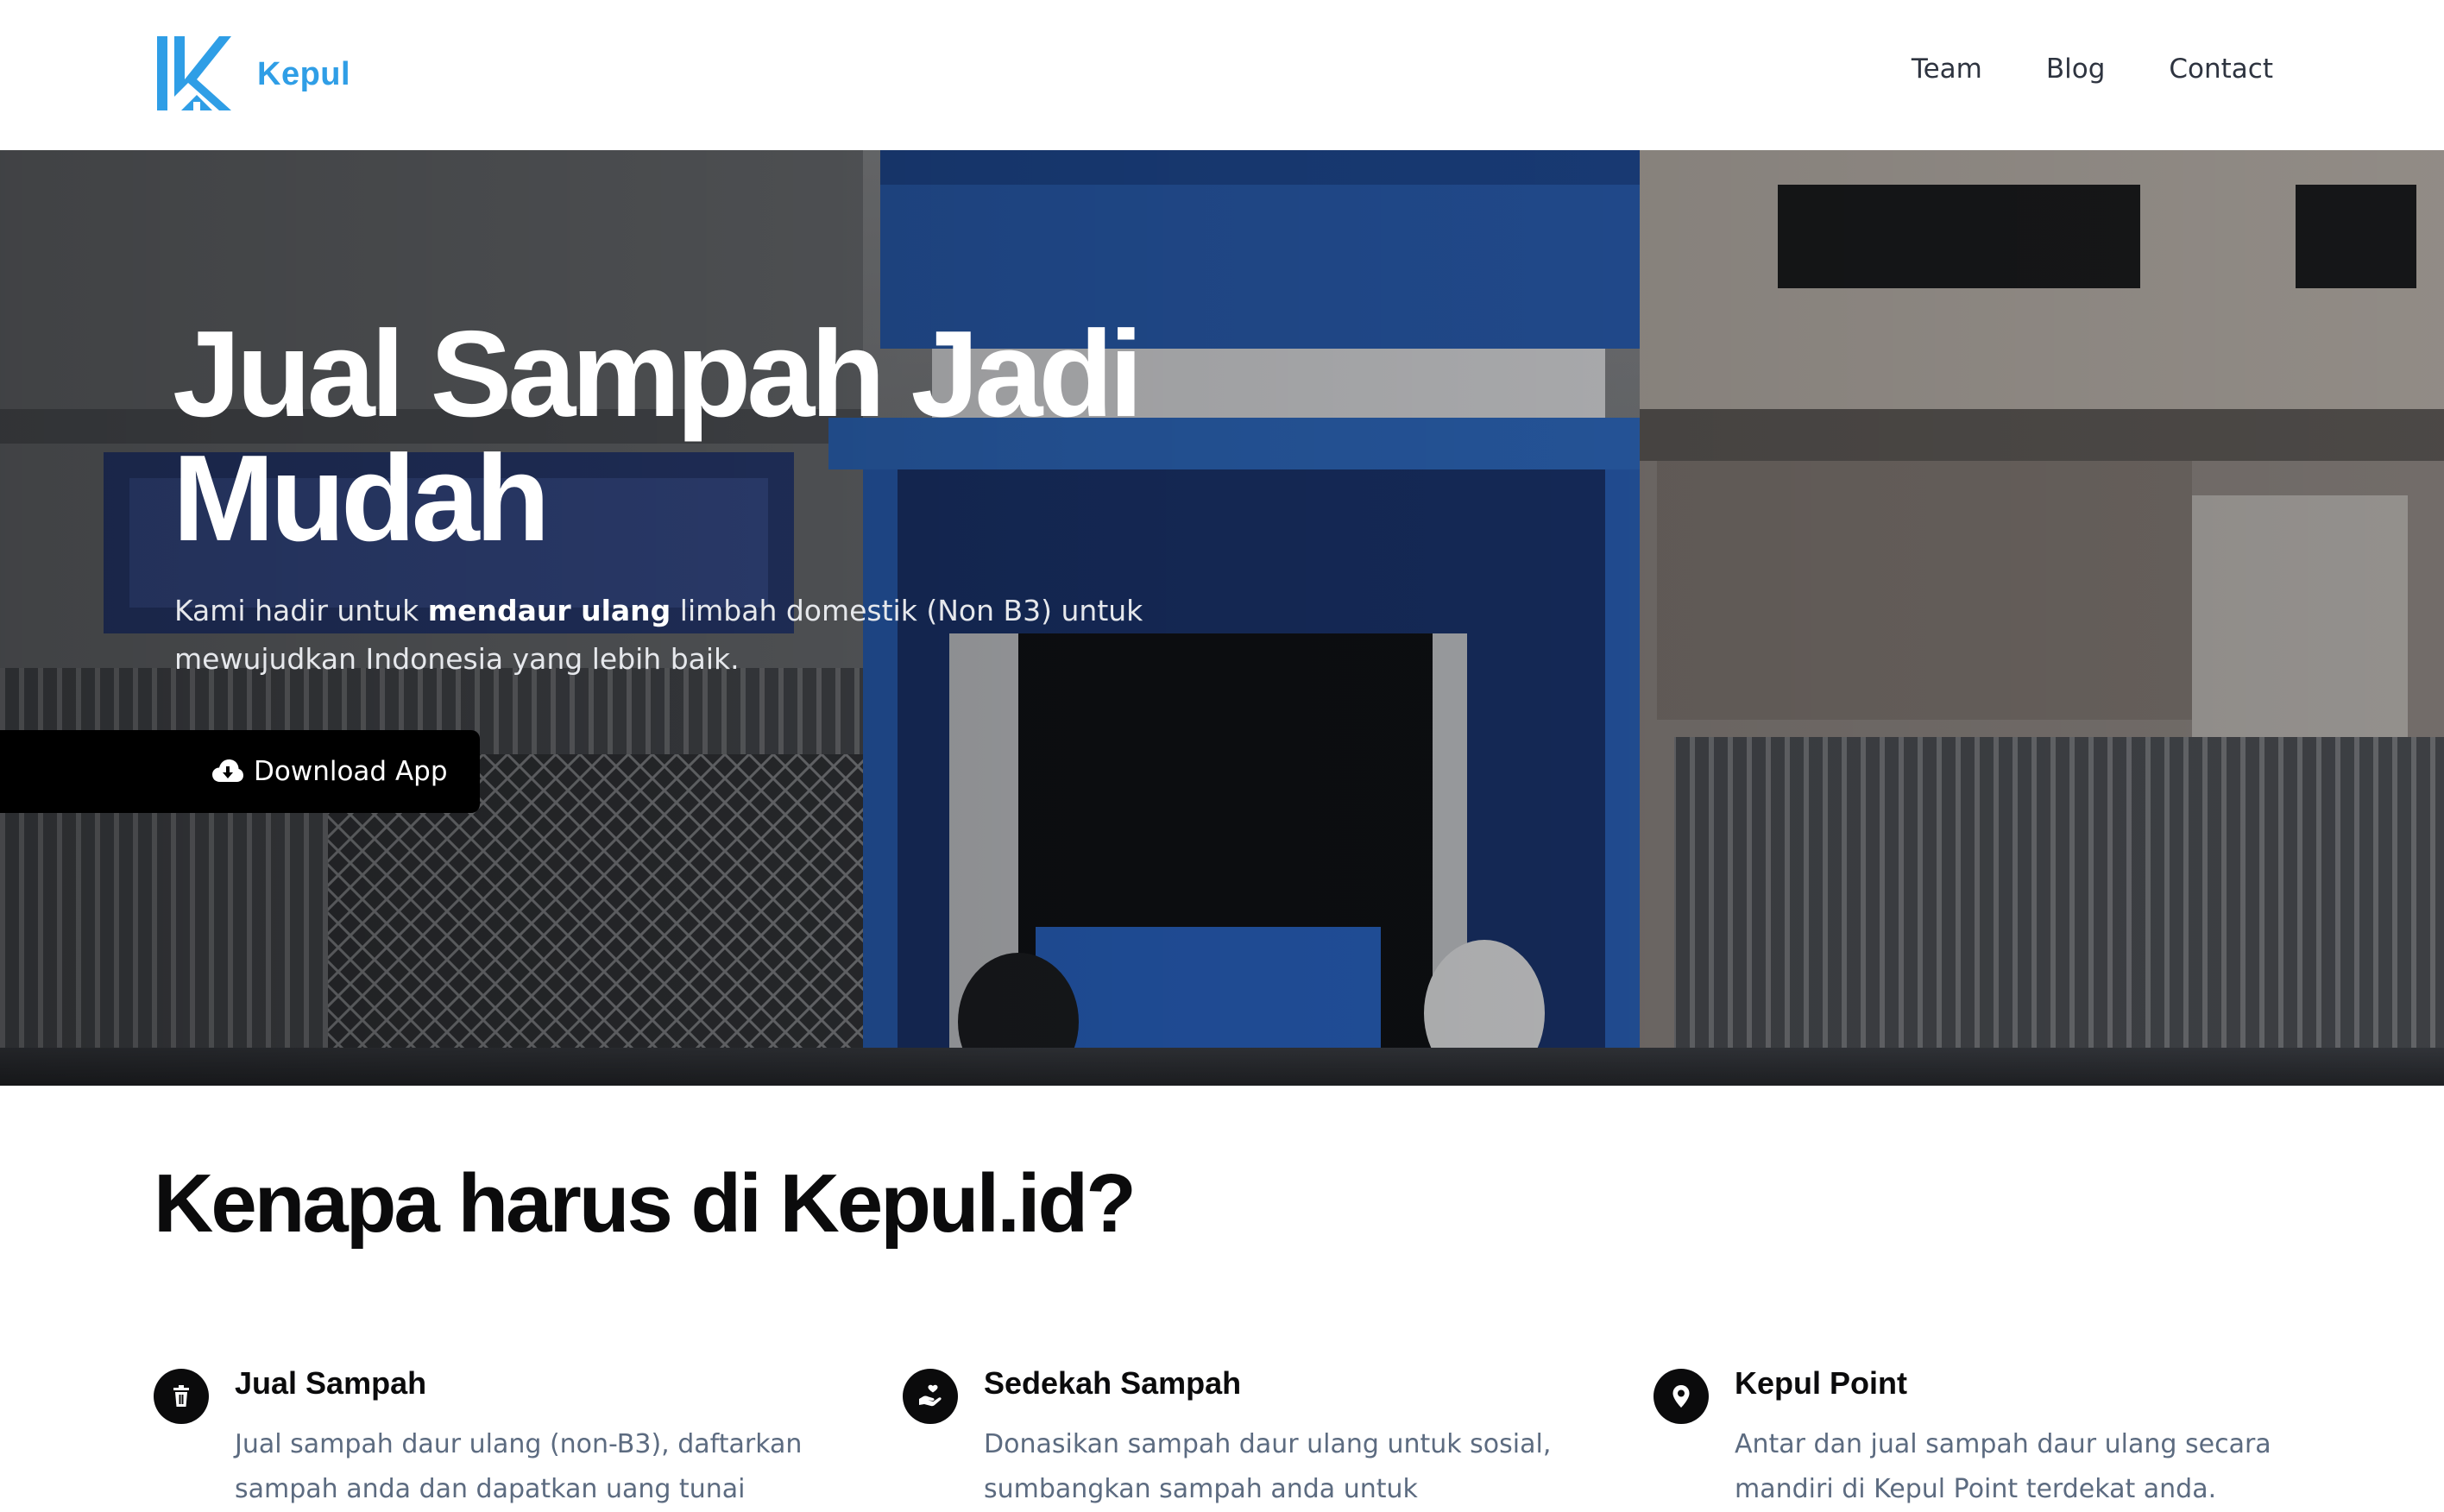 The height and width of the screenshot is (1512, 2444). Describe the element at coordinates (930, 1396) in the screenshot. I see `hand-heart-icon` at that location.